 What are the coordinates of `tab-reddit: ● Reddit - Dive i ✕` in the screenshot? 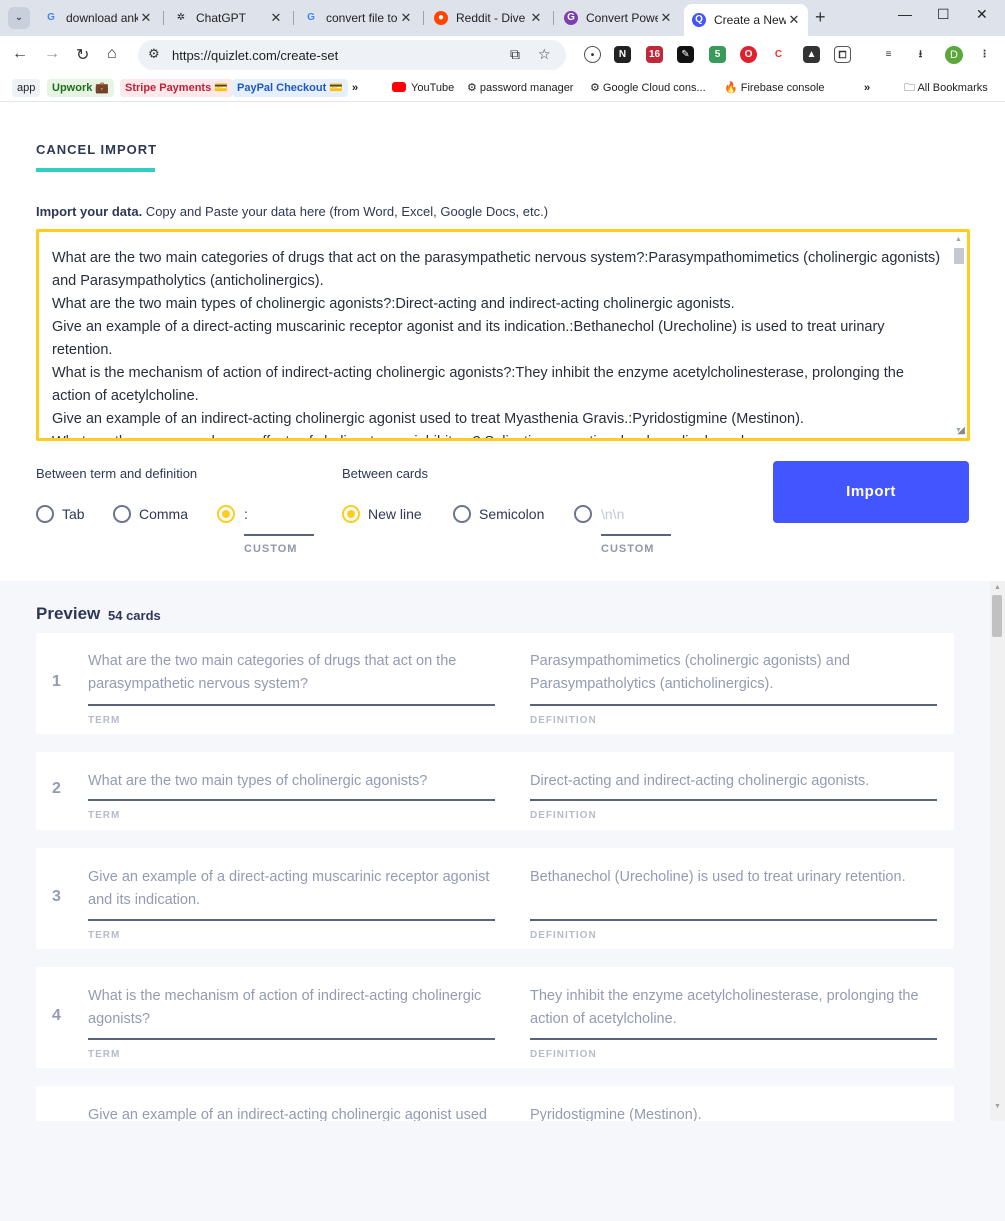 It's located at (488, 18).